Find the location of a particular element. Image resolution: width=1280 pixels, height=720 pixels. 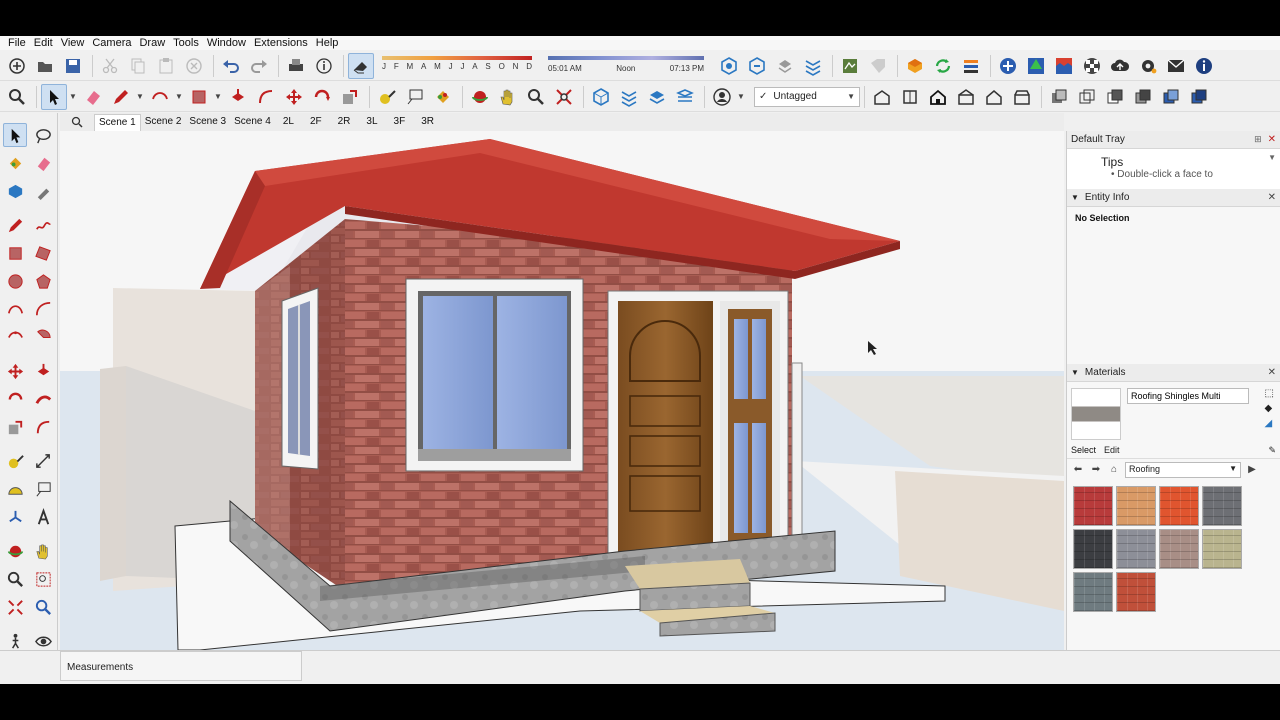

scene-tab: 3F is located at coordinates (400, 122).